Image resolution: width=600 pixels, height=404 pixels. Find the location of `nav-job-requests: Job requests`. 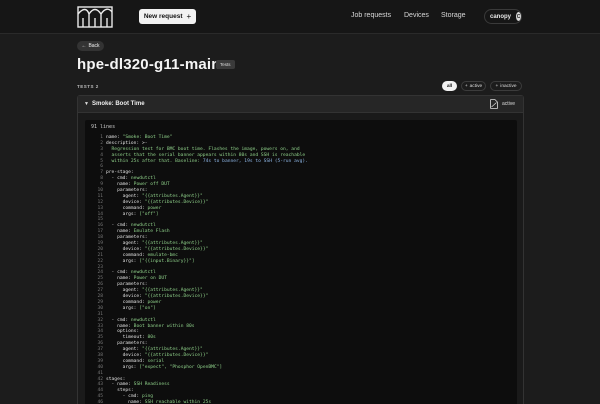

nav-job-requests: Job requests is located at coordinates (371, 15).